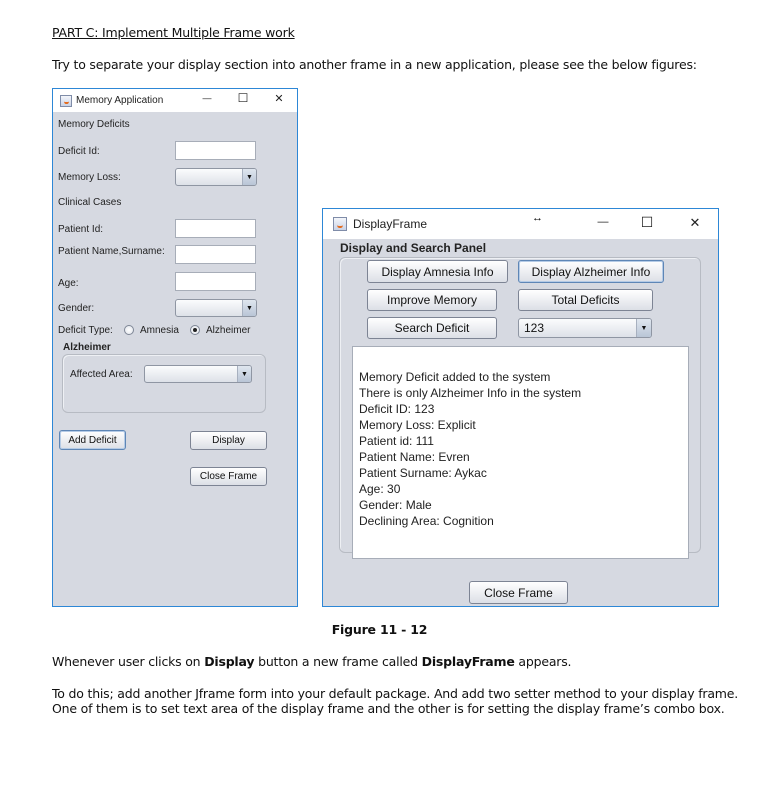  What do you see at coordinates (534, 328) in the screenshot?
I see `search-deficit-combo-value: 123` at bounding box center [534, 328].